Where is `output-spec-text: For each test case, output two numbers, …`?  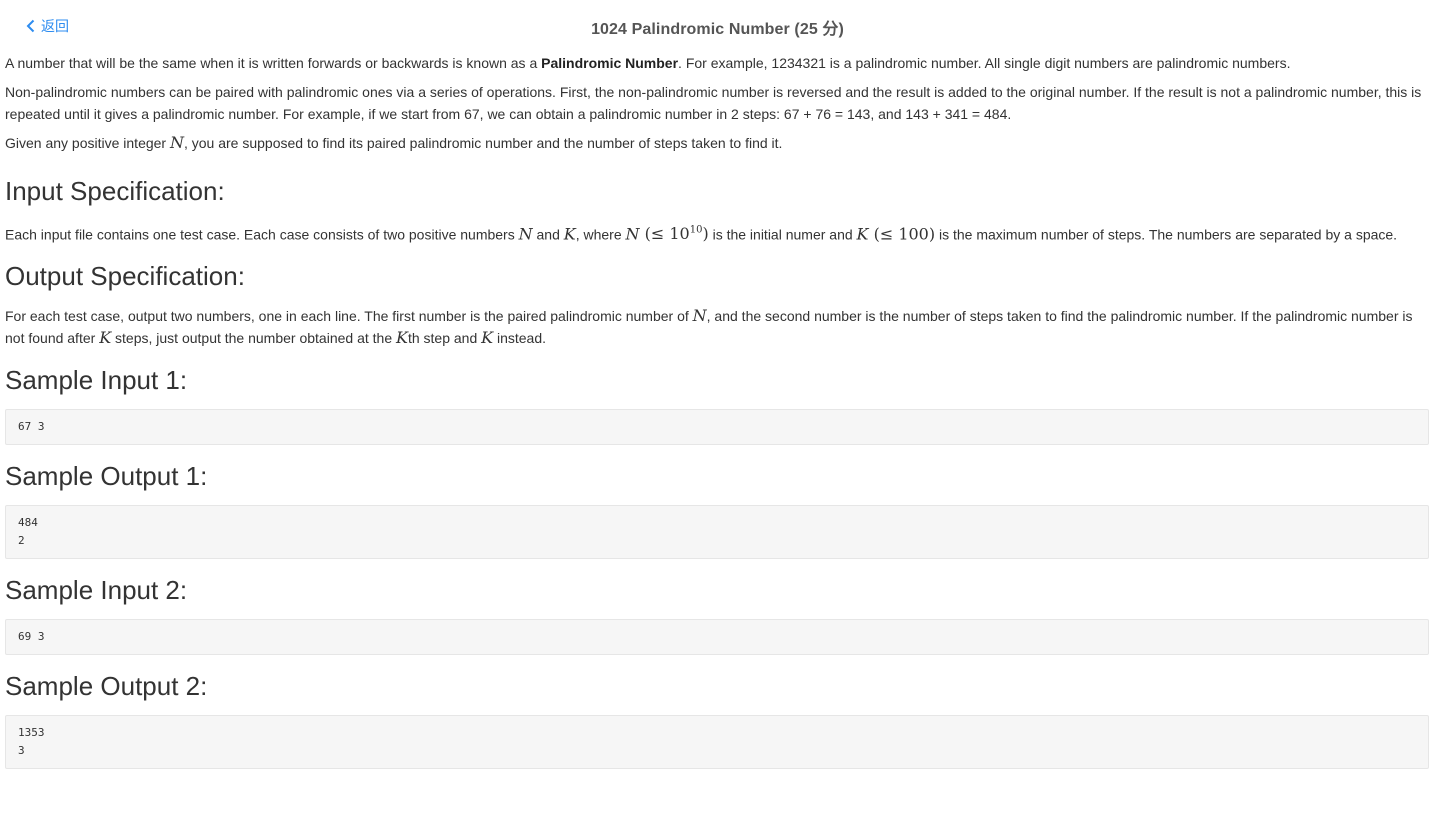
output-spec-text: For each test case, output two numbers, … is located at coordinates (709, 327).